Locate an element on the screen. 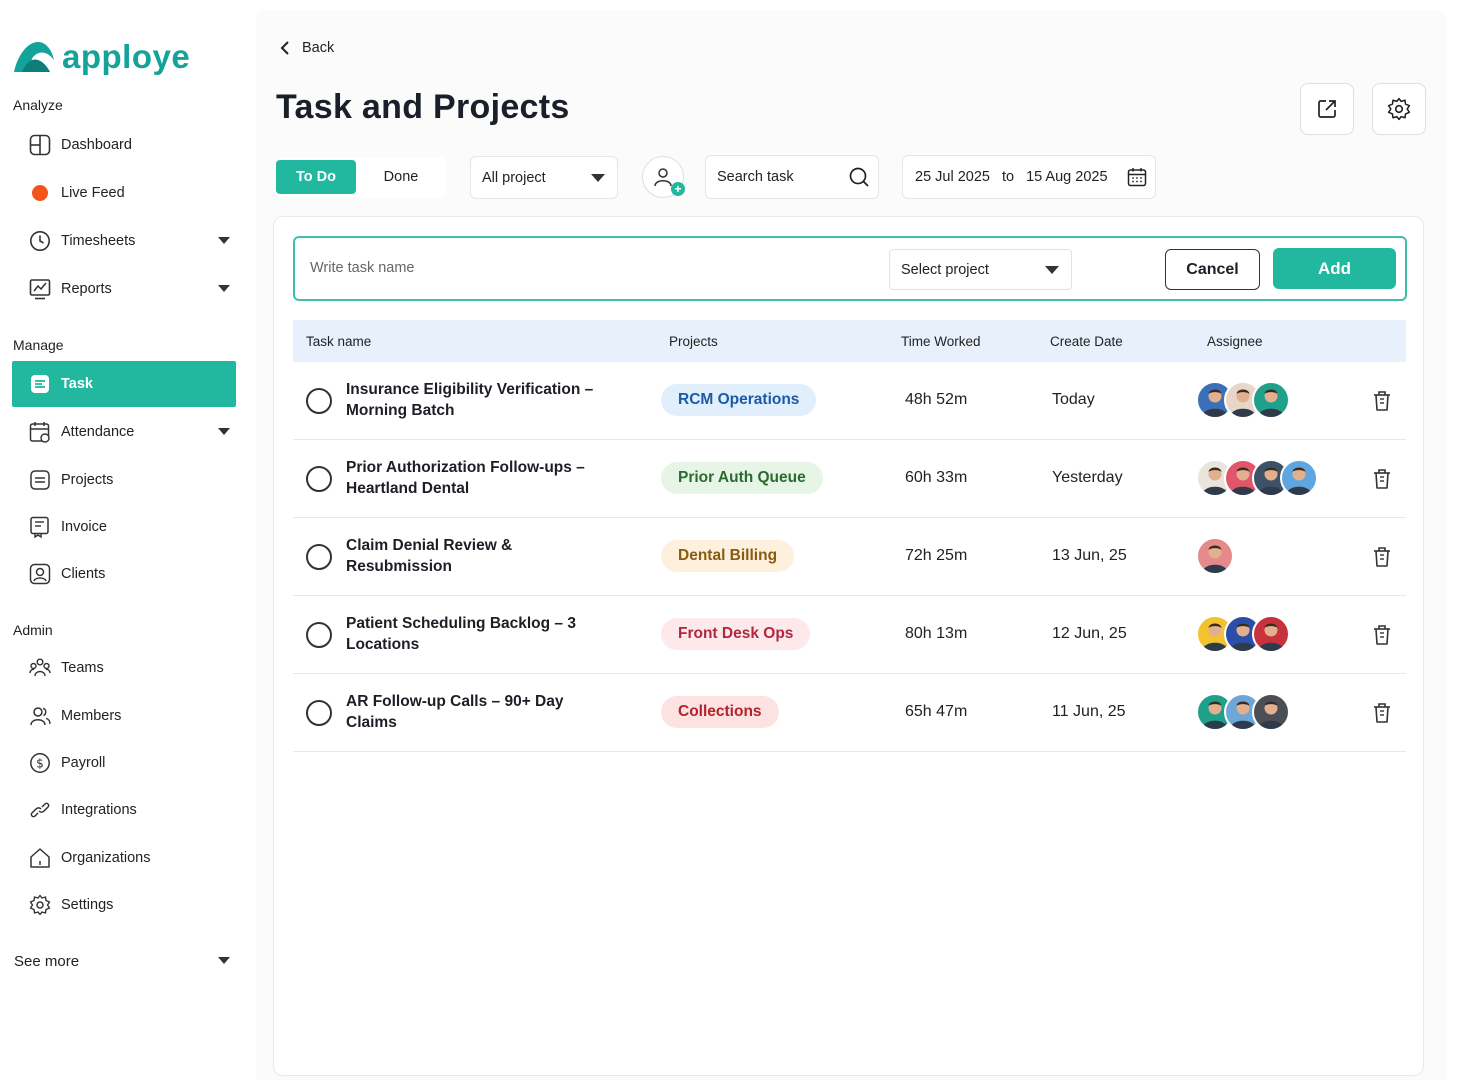 This screenshot has width=1457, height=1080. select-project-dropdown: Select project is located at coordinates (980, 269).